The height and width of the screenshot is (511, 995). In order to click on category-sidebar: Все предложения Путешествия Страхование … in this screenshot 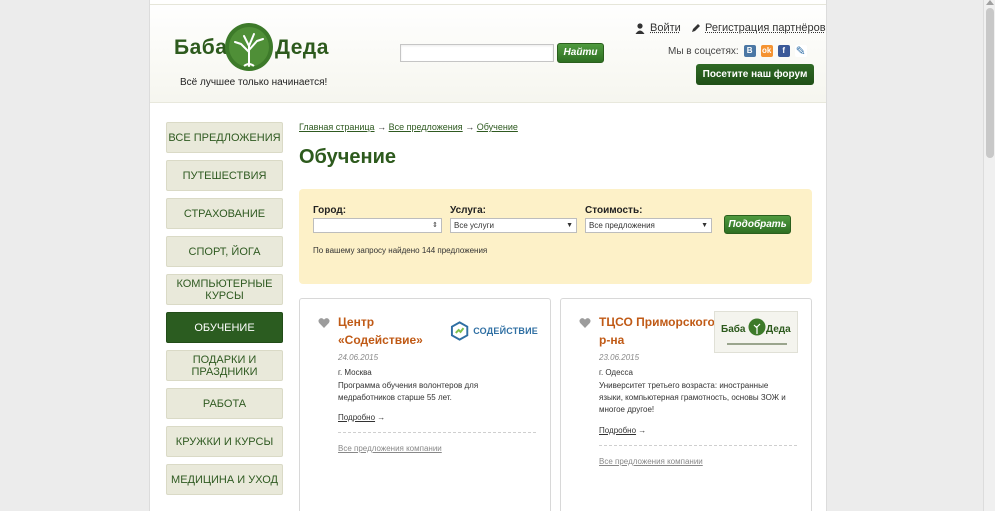, I will do `click(224, 312)`.